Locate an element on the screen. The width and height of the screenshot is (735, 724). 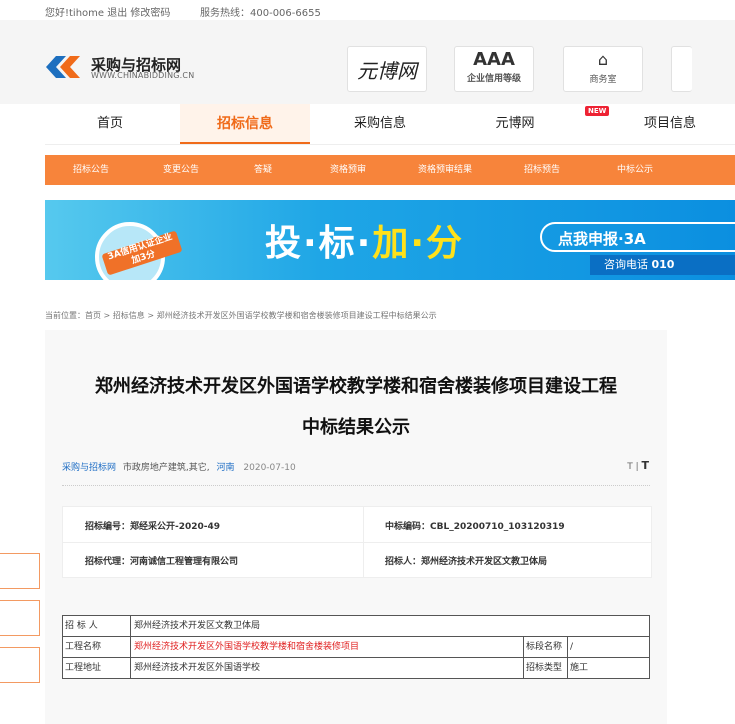
sub-nav: 招标公告 变更公告 答疑 资格预审 资格预审结果 招标预告 中标公示 is located at coordinates (390, 170).